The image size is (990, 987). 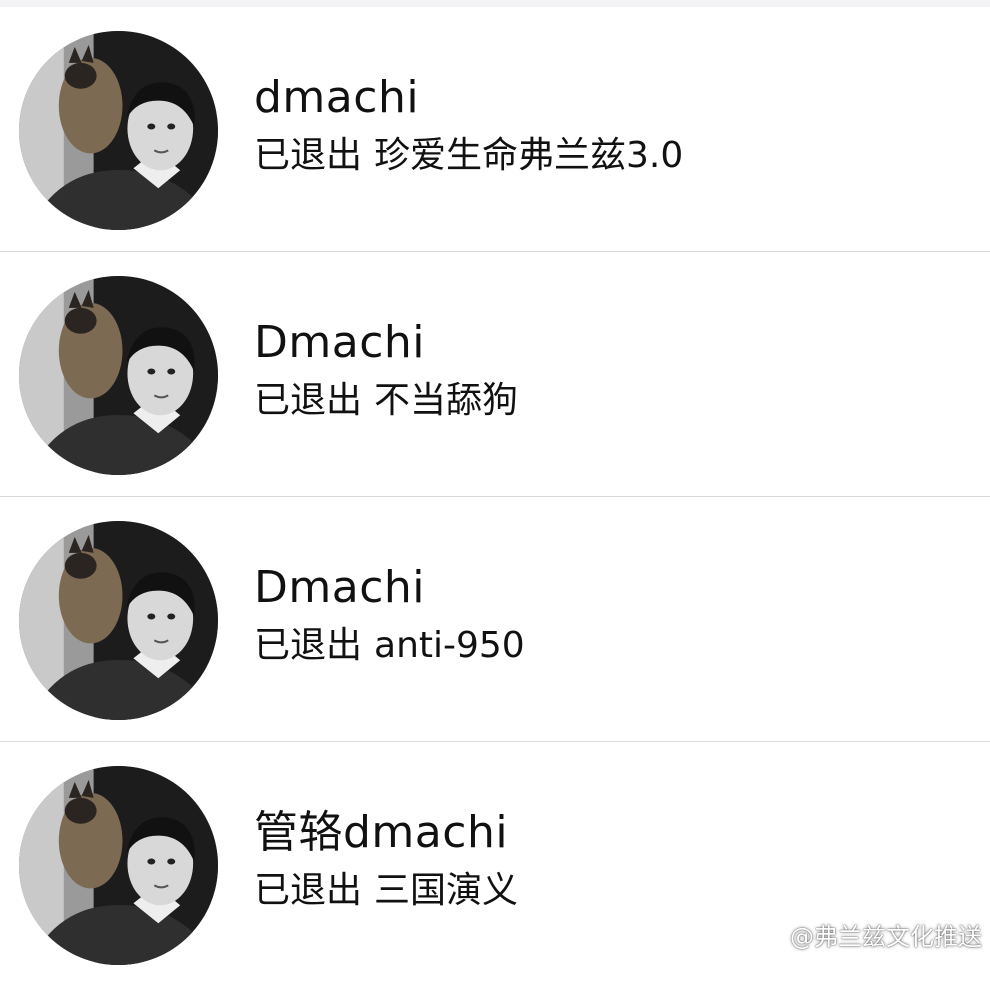 I want to click on watermark: @弗兰兹文化推送, so click(x=865, y=937).